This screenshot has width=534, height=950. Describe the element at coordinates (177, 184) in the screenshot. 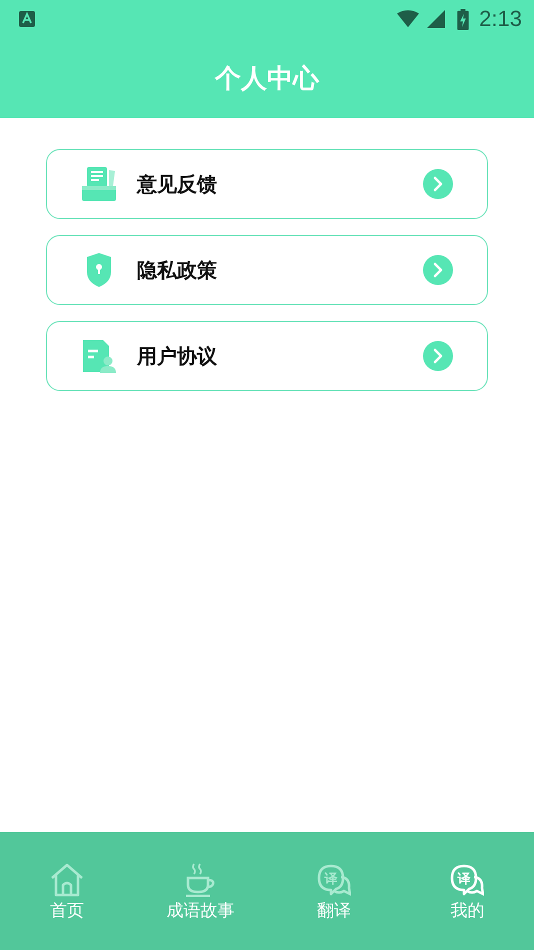

I see `menu-label: 意见反馈` at that location.